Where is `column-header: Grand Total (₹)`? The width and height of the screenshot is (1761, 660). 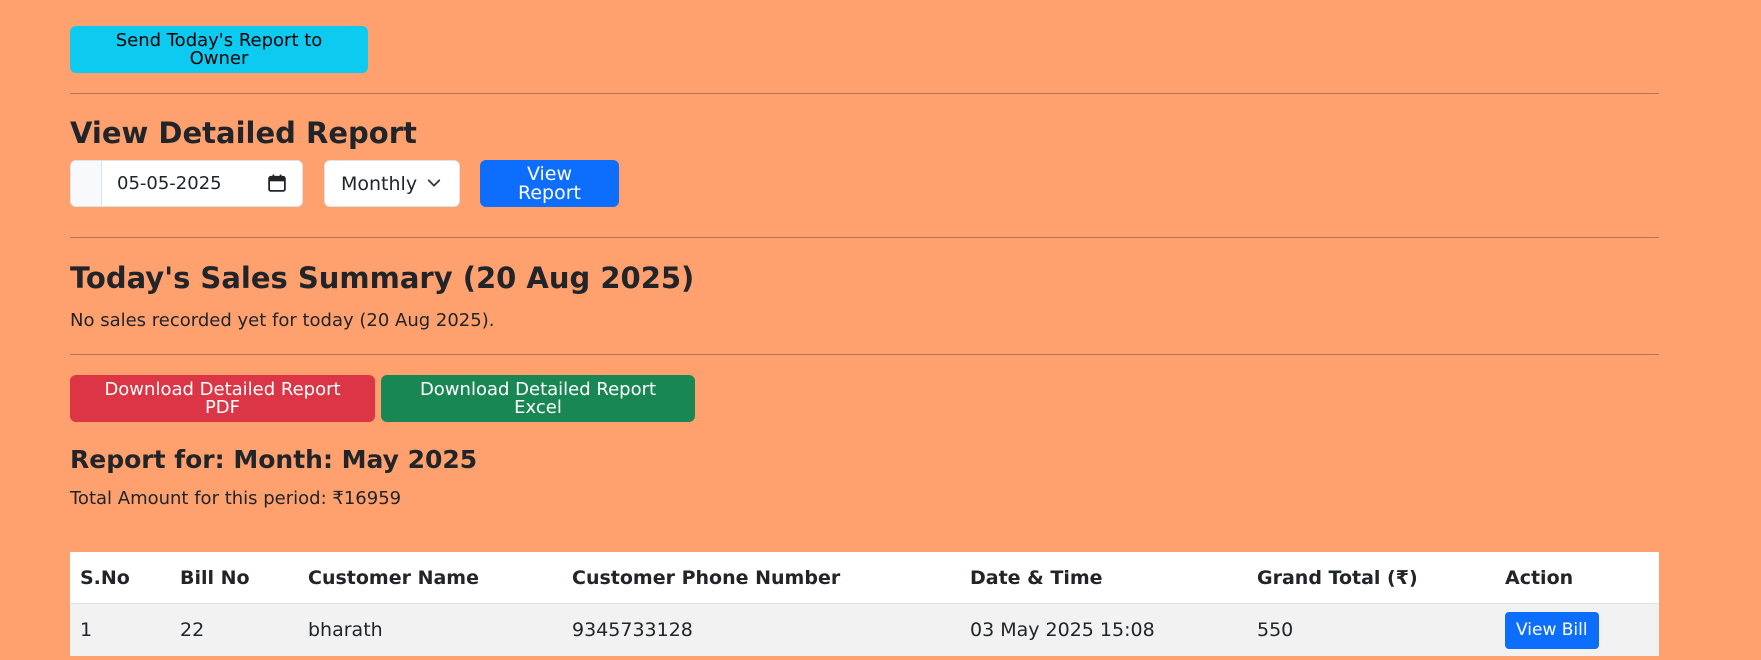
column-header: Grand Total (₹) is located at coordinates (1371, 578).